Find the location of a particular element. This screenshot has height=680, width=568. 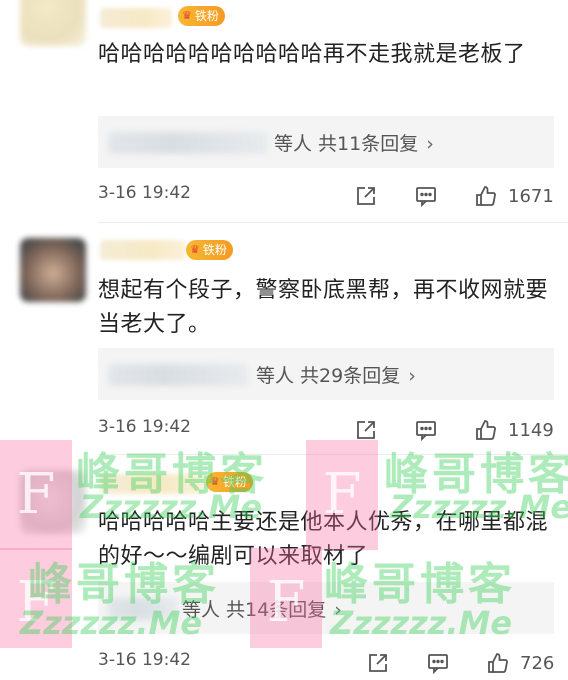

like-button: 1671 is located at coordinates (514, 196).